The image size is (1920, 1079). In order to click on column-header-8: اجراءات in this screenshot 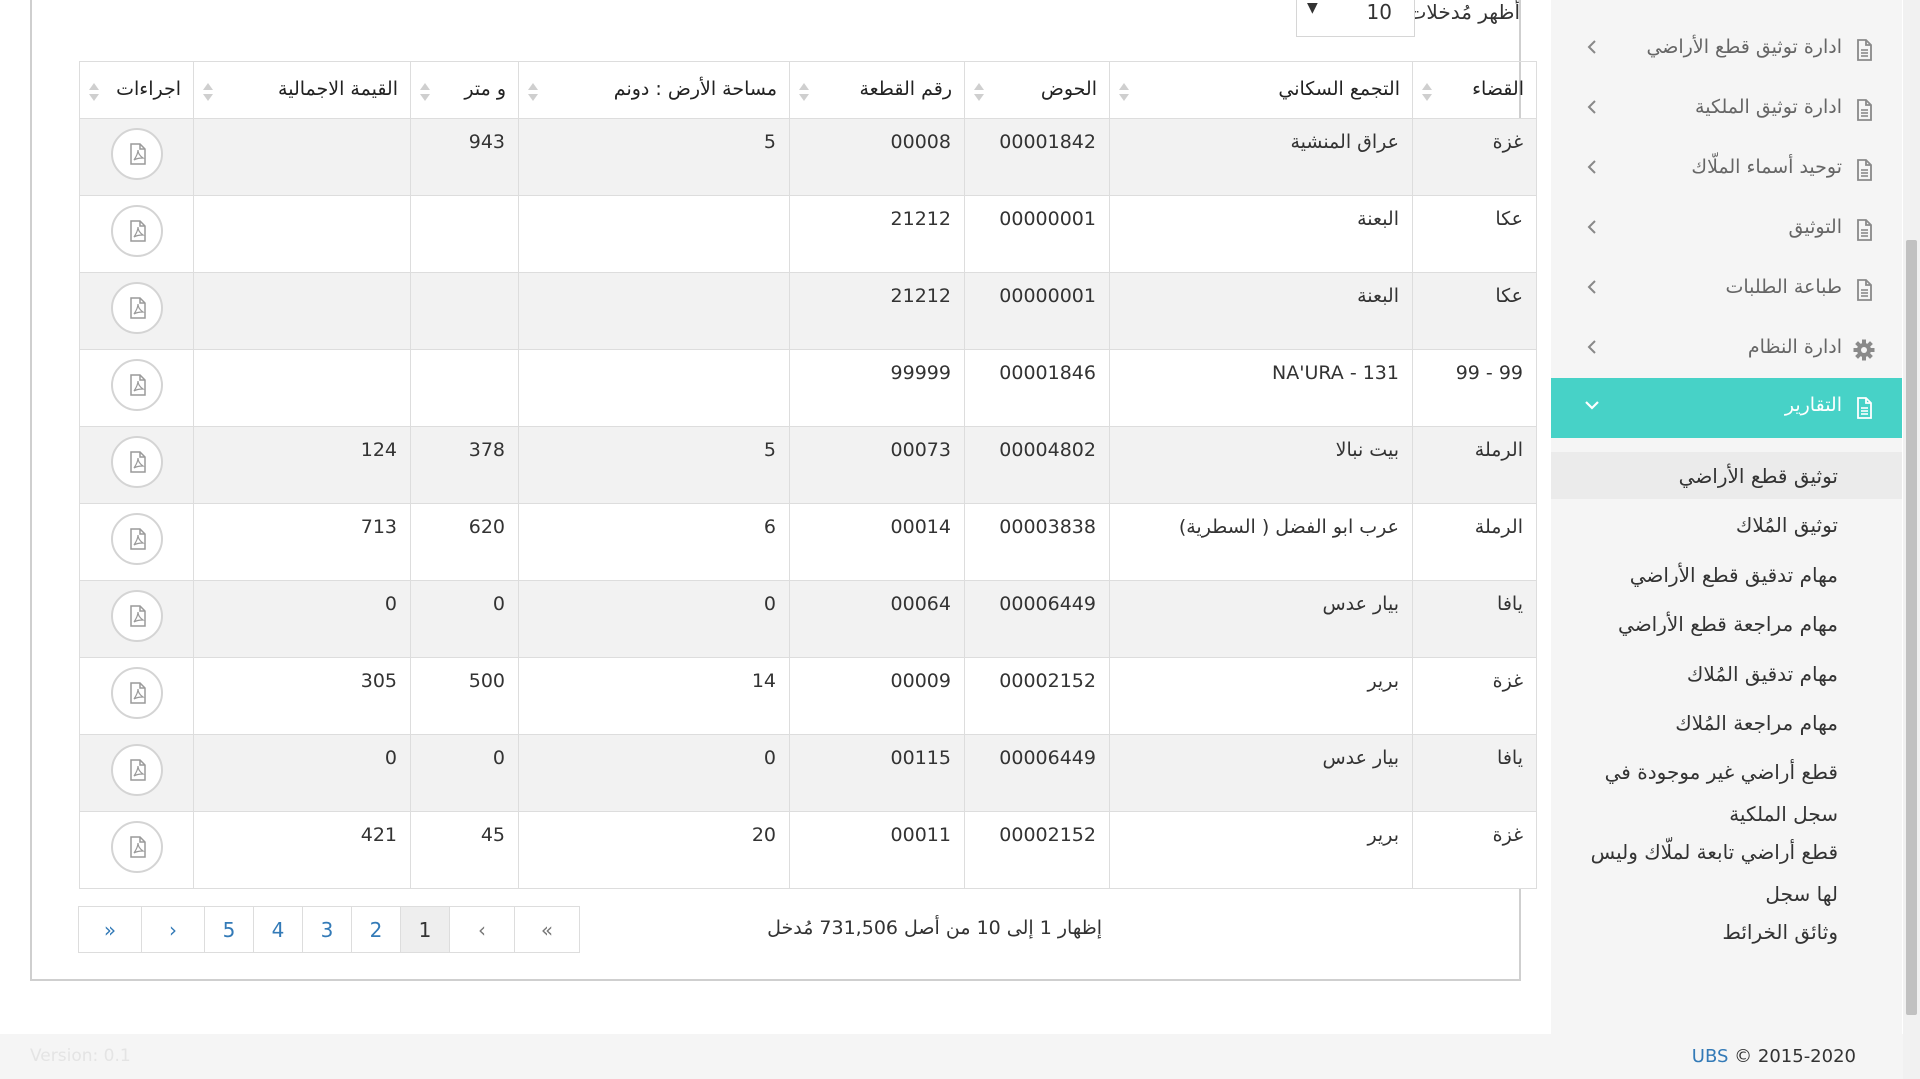, I will do `click(136, 90)`.